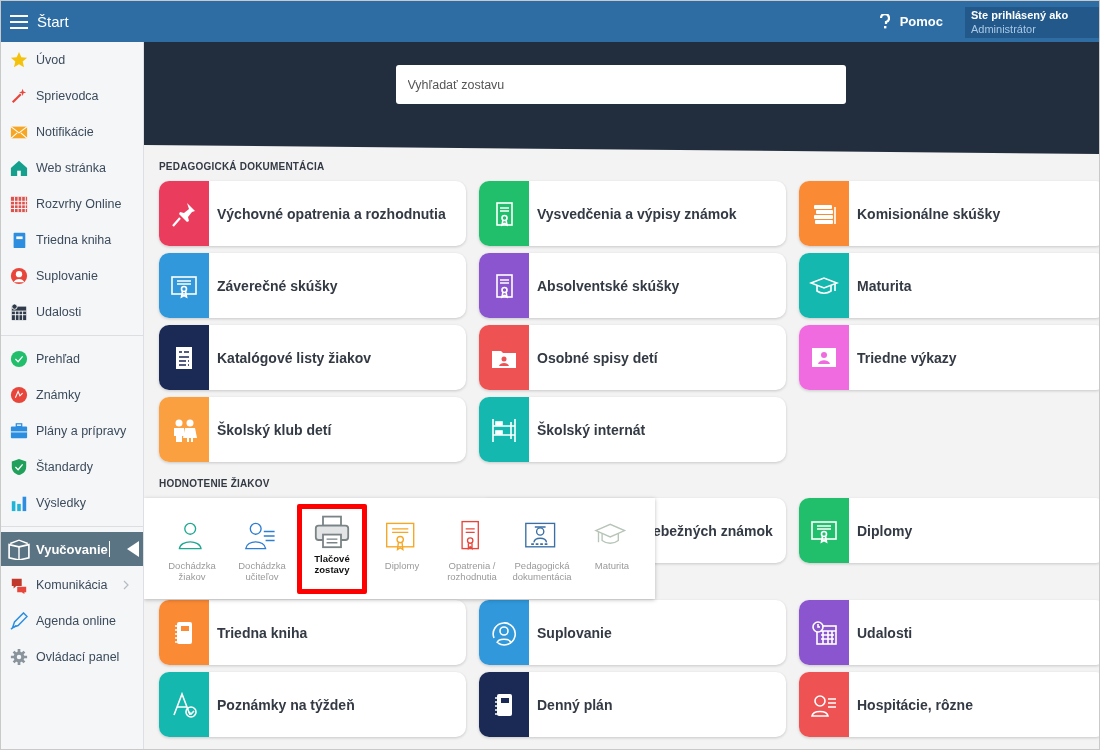 The height and width of the screenshot is (750, 1100). Describe the element at coordinates (884, 21) in the screenshot. I see `help-icon` at that location.